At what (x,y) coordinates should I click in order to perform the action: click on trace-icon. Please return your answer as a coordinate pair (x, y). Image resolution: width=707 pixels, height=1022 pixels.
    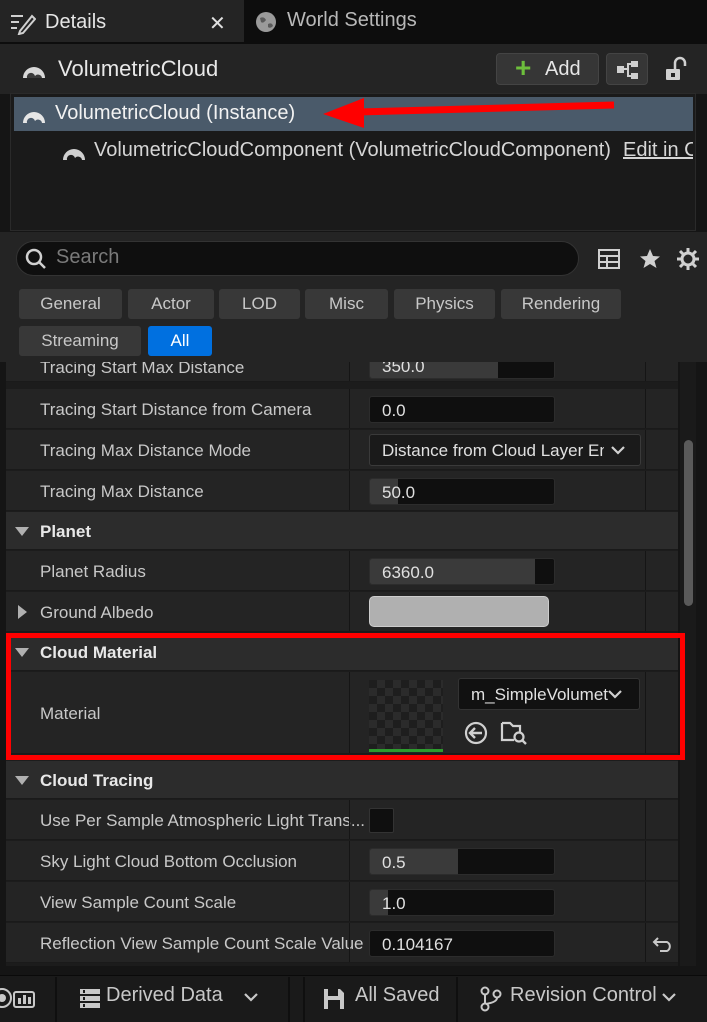
    Looking at the image, I should click on (20, 998).